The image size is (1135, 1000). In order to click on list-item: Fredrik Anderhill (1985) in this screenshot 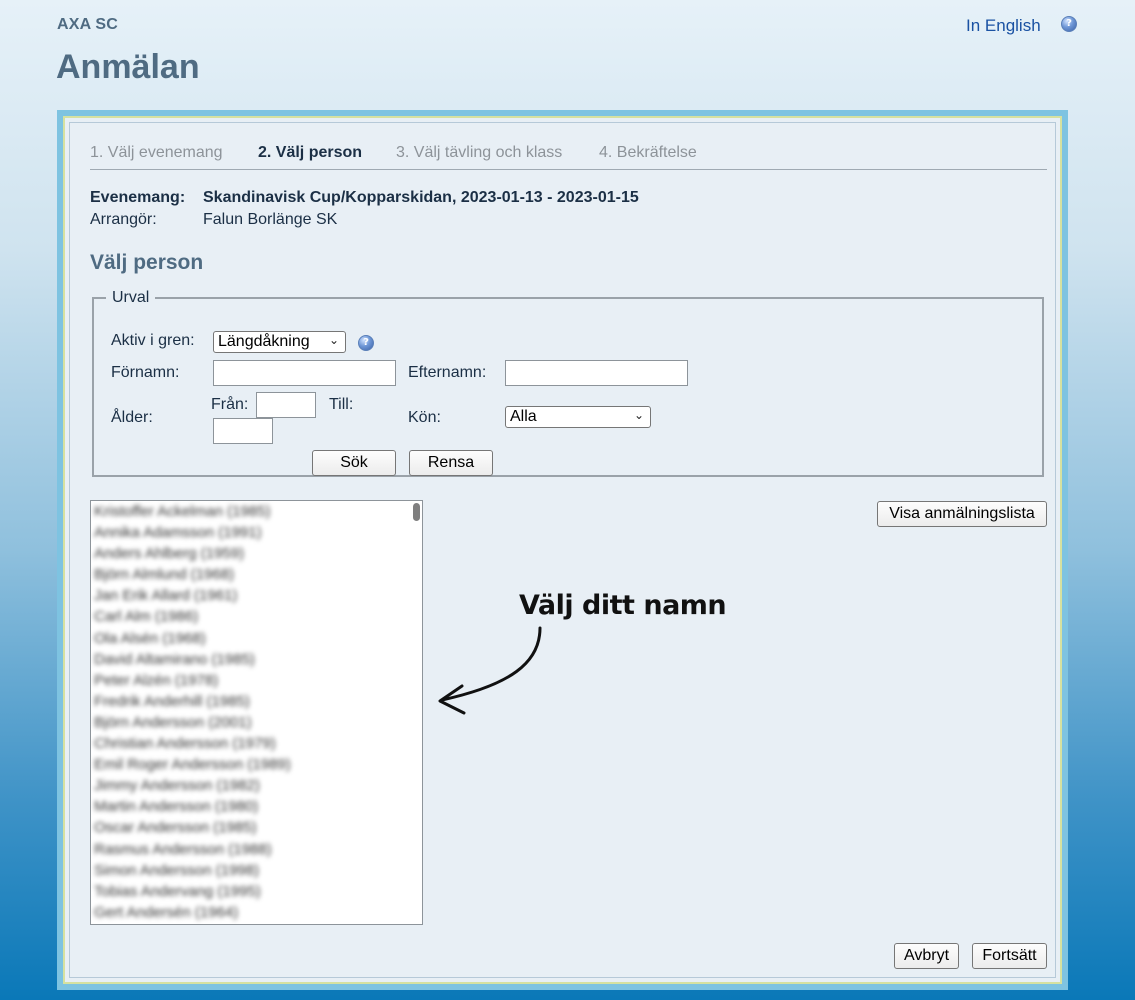, I will do `click(256, 701)`.